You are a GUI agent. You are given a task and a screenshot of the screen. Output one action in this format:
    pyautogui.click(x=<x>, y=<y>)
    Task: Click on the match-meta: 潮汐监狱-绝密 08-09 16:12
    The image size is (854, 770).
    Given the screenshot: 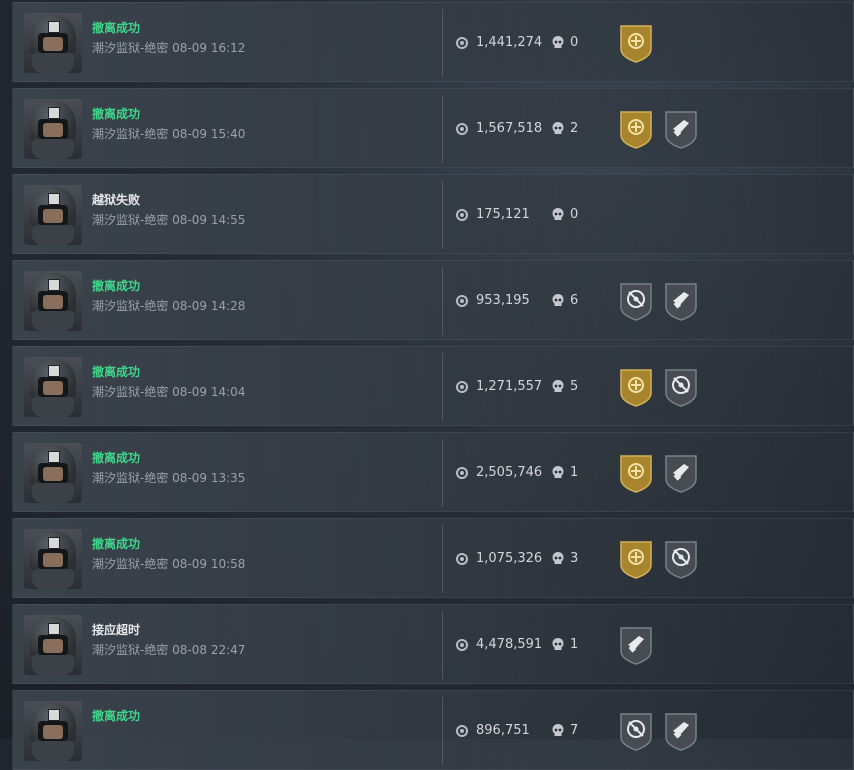 What is the action you would take?
    pyautogui.click(x=168, y=47)
    